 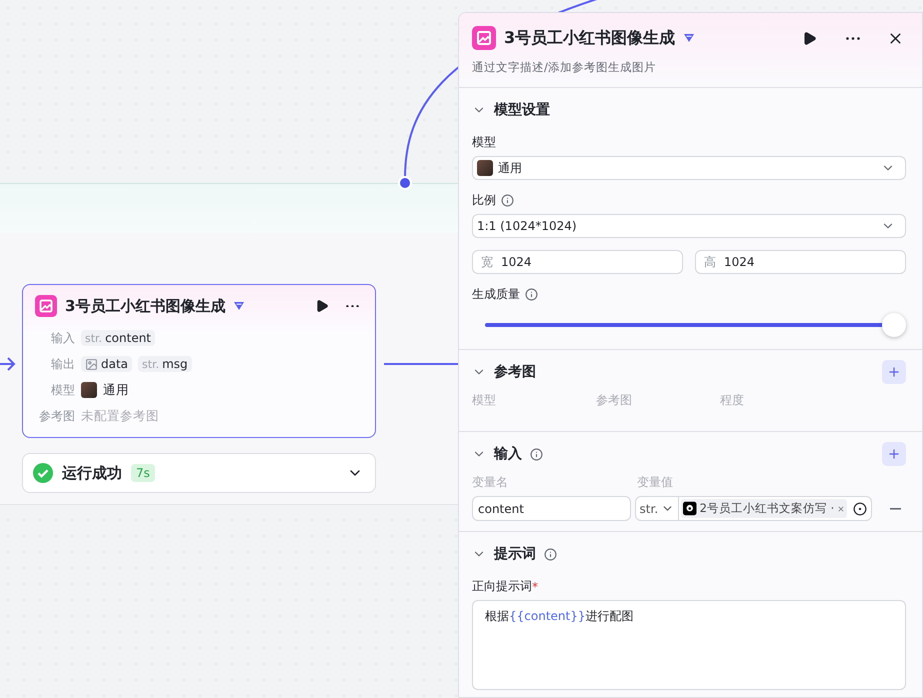 What do you see at coordinates (145, 306) in the screenshot?
I see `node-title: 3号员工小红书图像生成` at bounding box center [145, 306].